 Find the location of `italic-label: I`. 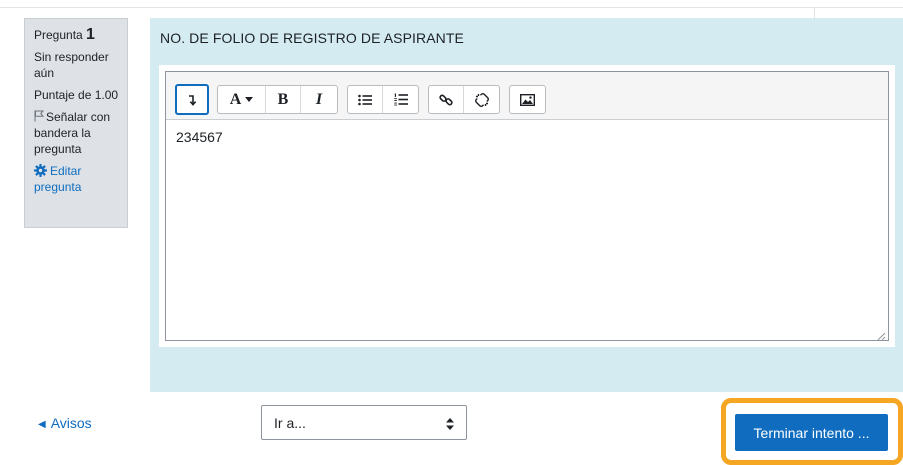

italic-label: I is located at coordinates (319, 99).